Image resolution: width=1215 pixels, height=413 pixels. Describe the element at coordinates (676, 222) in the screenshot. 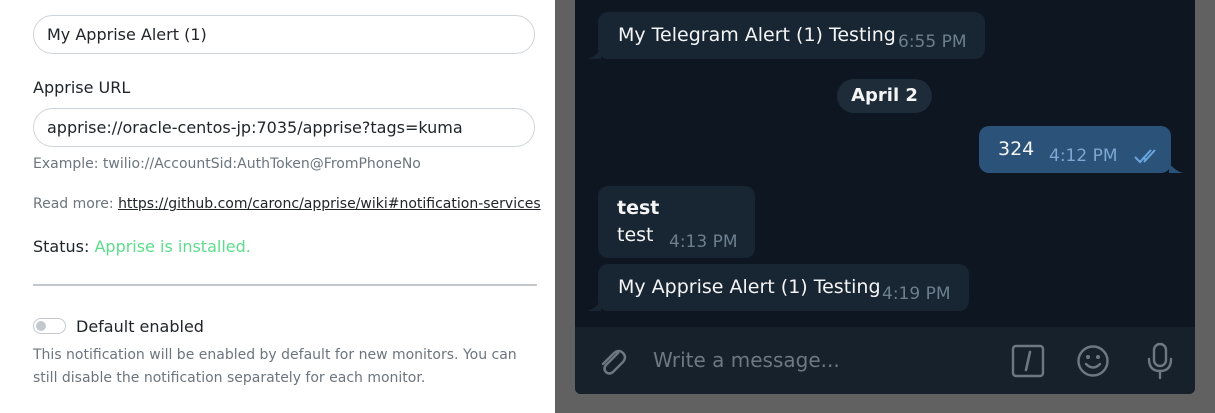

I see `chat-message-3: test test 4:13 PM` at that location.